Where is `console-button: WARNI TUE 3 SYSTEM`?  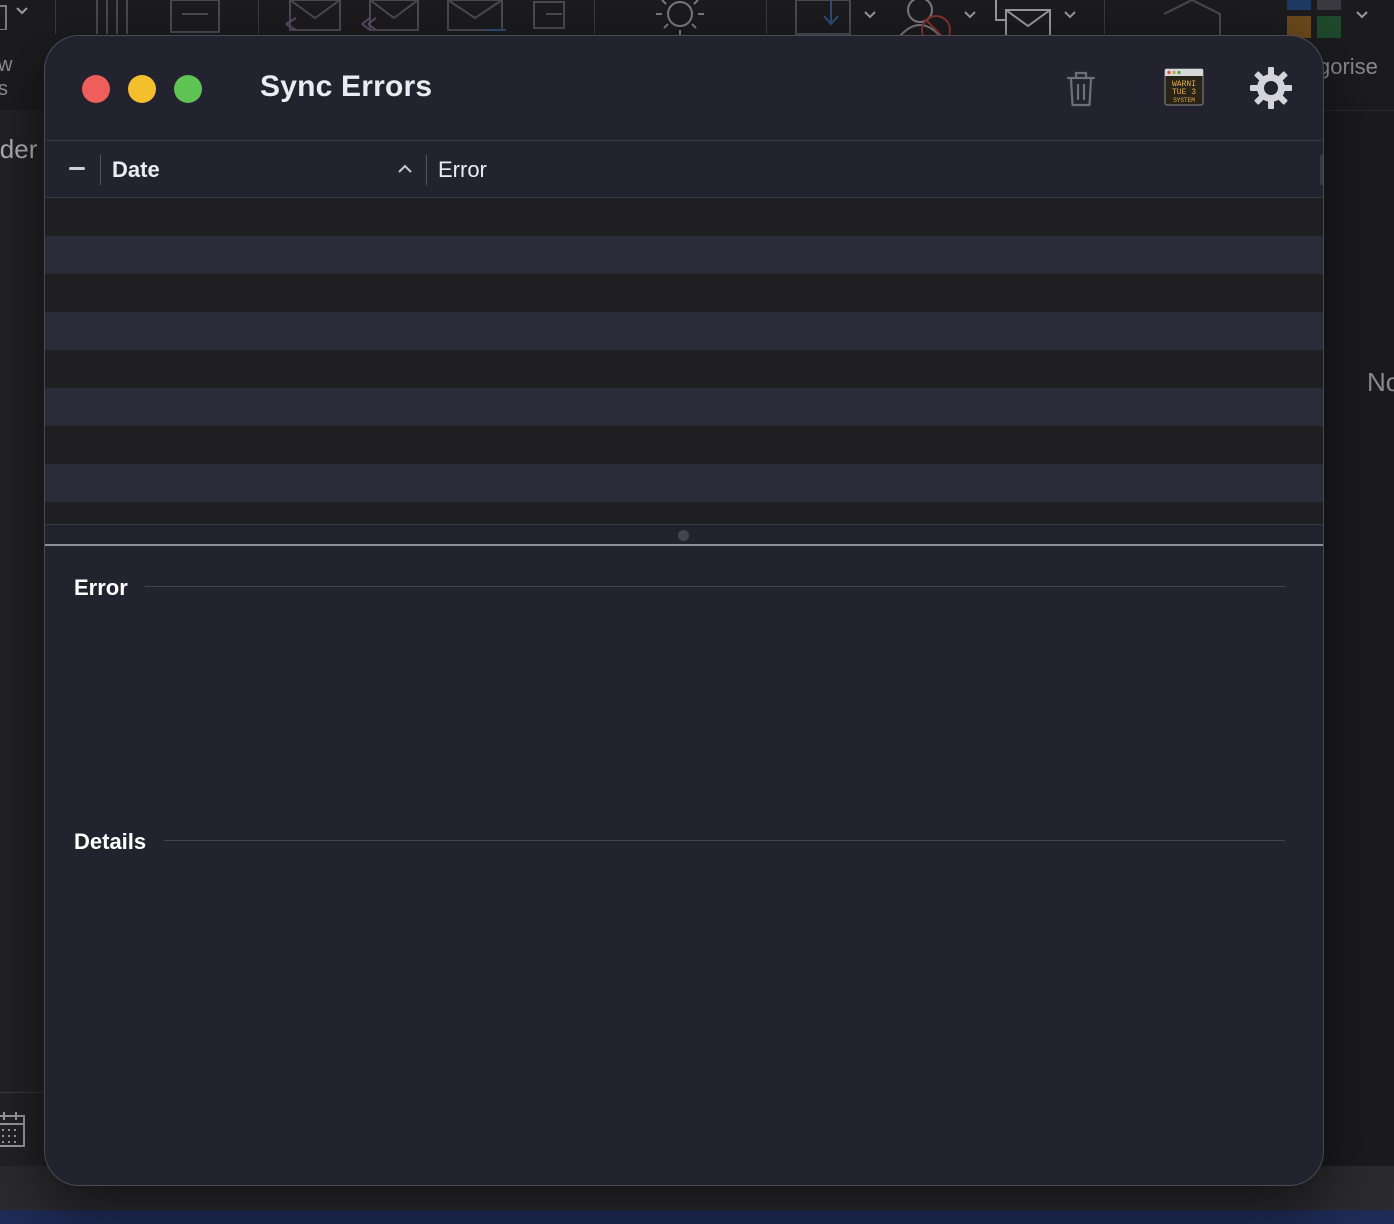 console-button: WARNI TUE 3 SYSTEM is located at coordinates (1184, 87).